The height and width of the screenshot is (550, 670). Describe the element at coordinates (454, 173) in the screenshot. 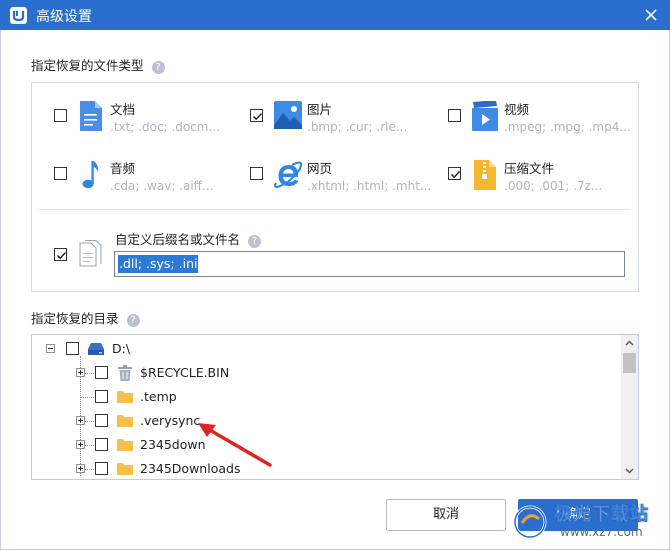

I see `checkbox-archive` at that location.